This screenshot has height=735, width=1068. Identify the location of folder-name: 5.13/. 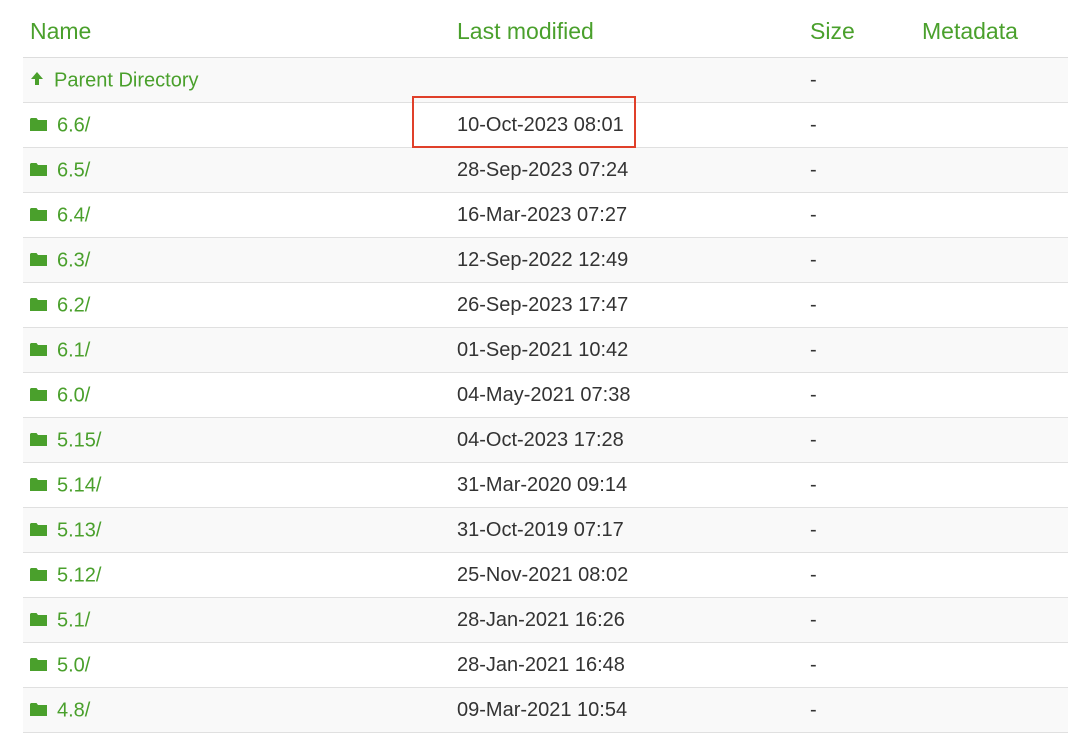
(79, 530).